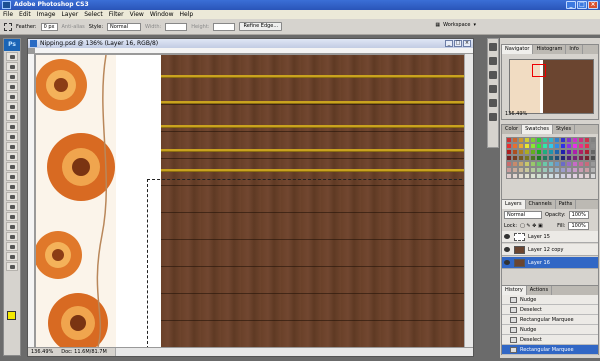  Describe the element at coordinates (550, 49) in the screenshot. I see `tab-histogram: Histogram` at that location.